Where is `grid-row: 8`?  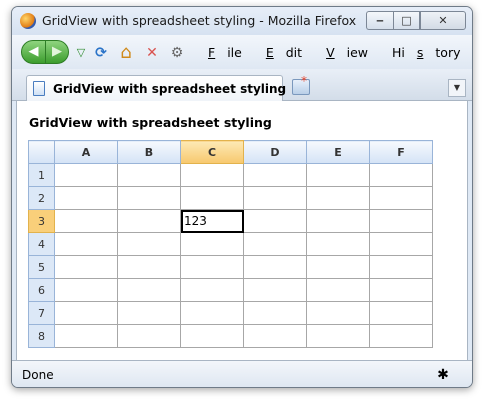 grid-row: 8 is located at coordinates (230, 336).